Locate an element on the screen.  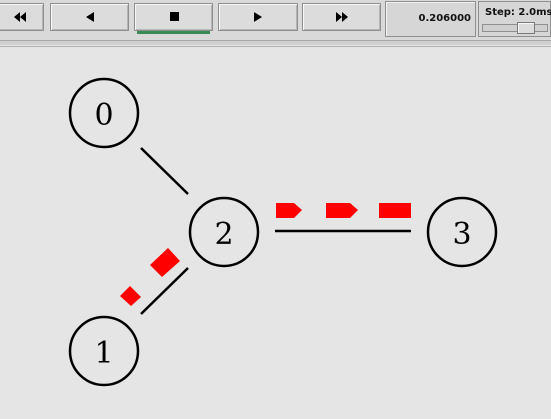
node-3-label: 3 is located at coordinates (461, 234).